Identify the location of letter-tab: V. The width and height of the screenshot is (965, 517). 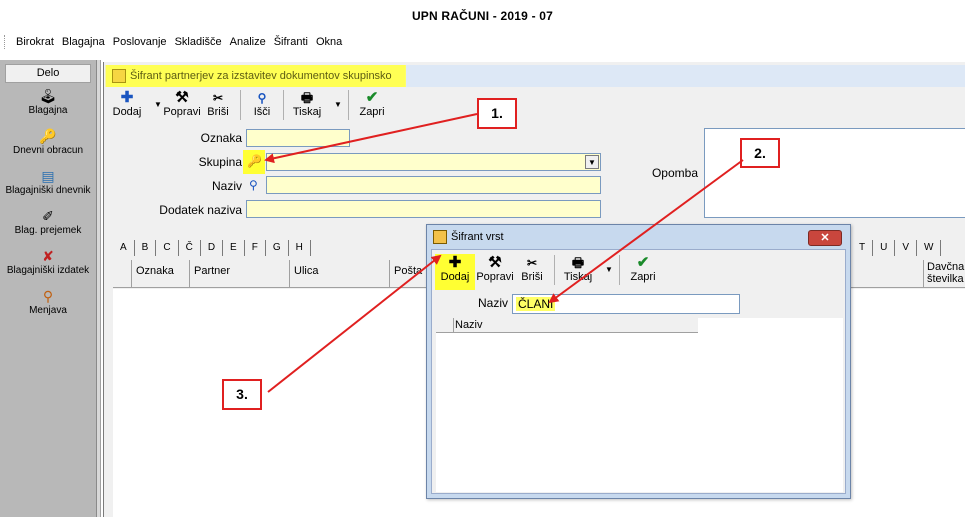
(906, 248).